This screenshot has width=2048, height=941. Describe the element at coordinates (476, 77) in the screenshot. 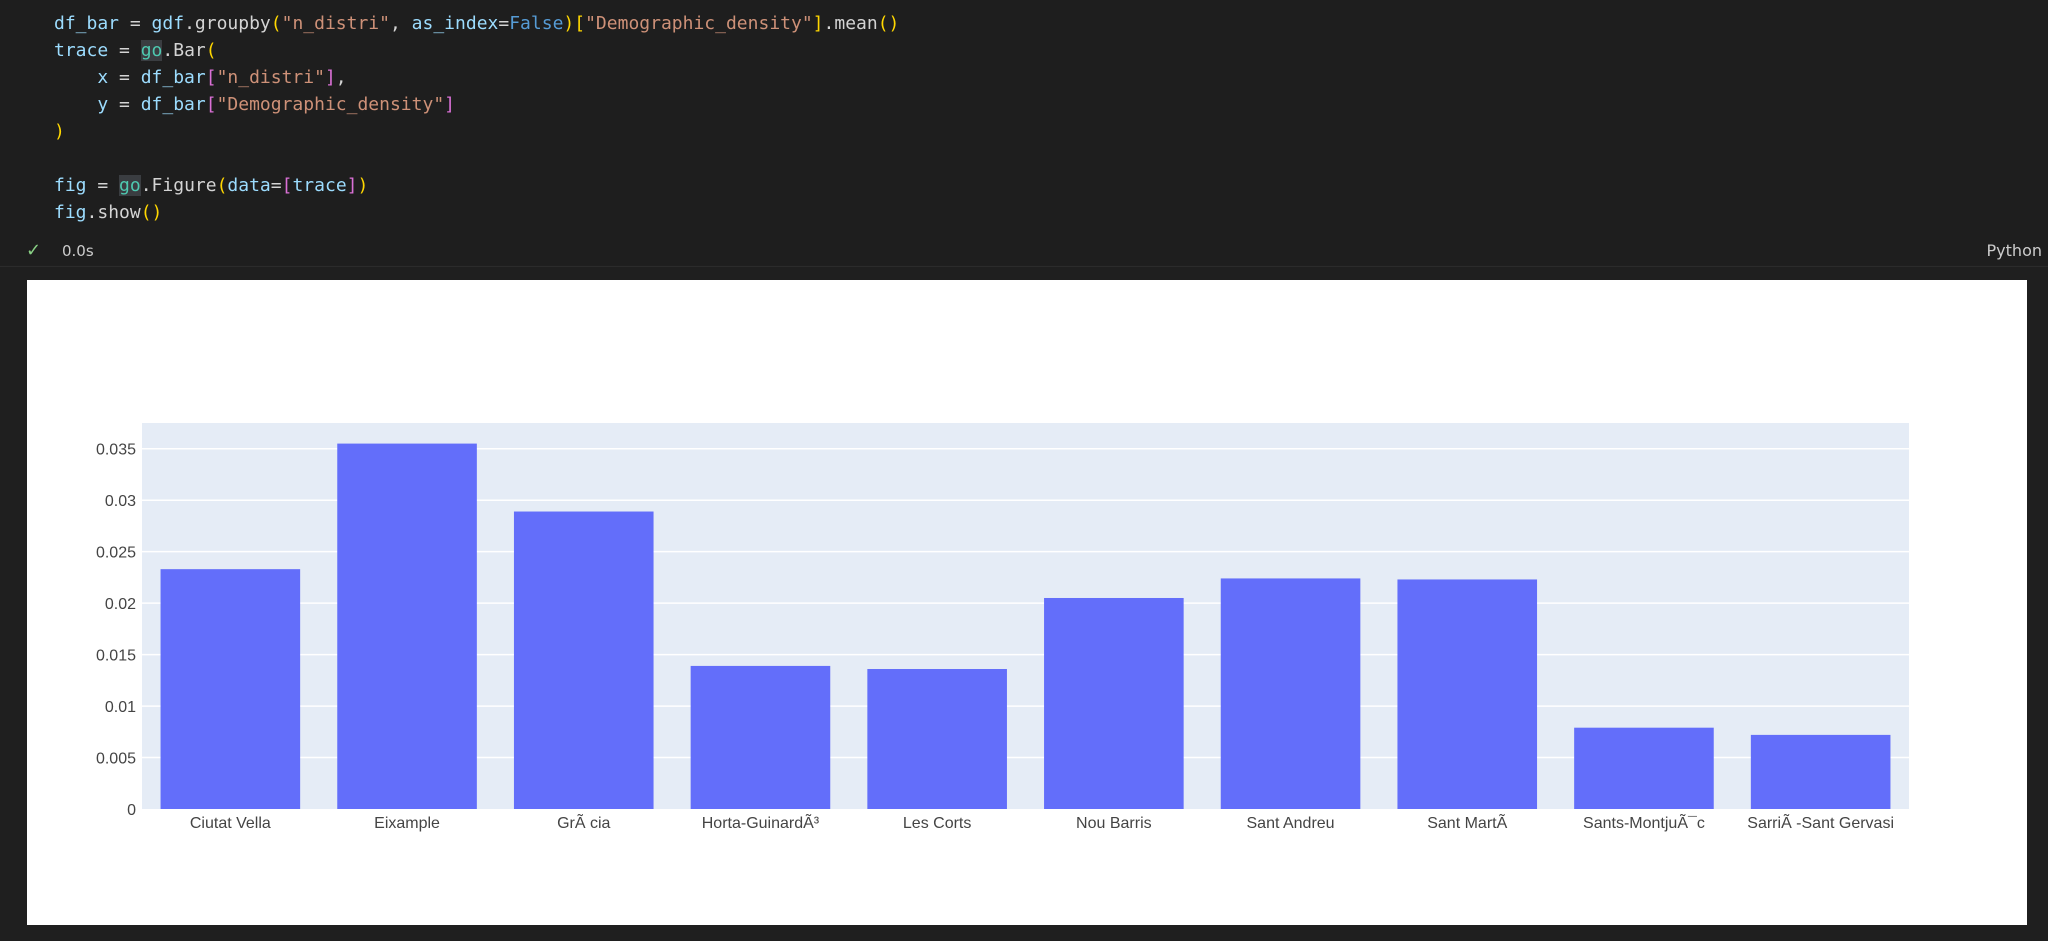

I see `code-line-3: x = df_bar["n_distri"],` at that location.